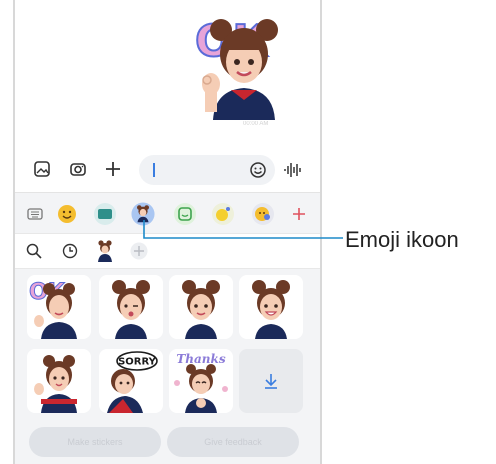  I want to click on recent-icon, so click(70, 251).